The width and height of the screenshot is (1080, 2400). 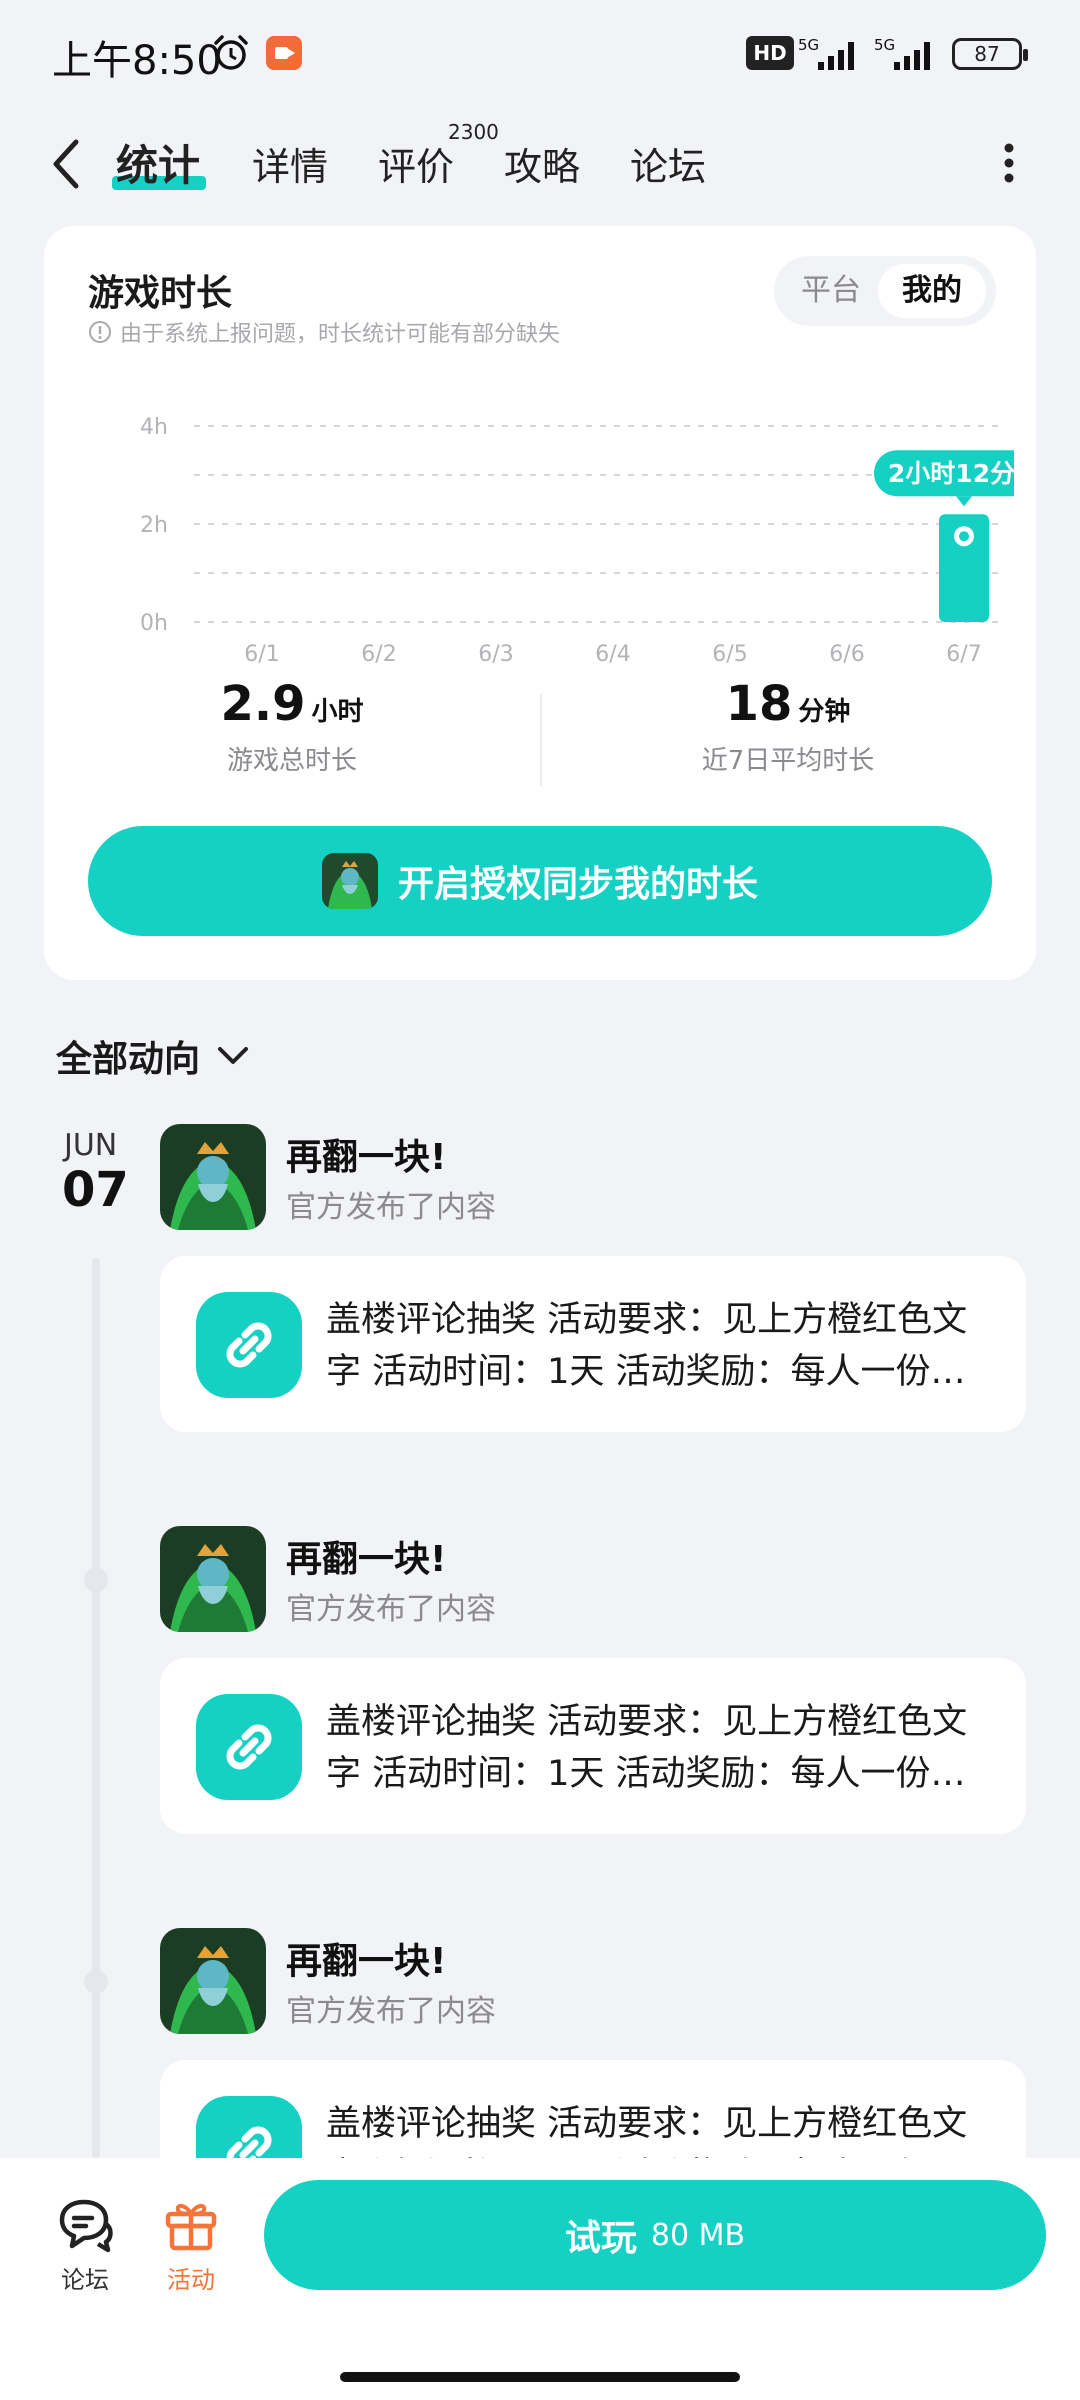 What do you see at coordinates (951, 473) in the screenshot?
I see `chart-tooltip-label: 2小时12分钟` at bounding box center [951, 473].